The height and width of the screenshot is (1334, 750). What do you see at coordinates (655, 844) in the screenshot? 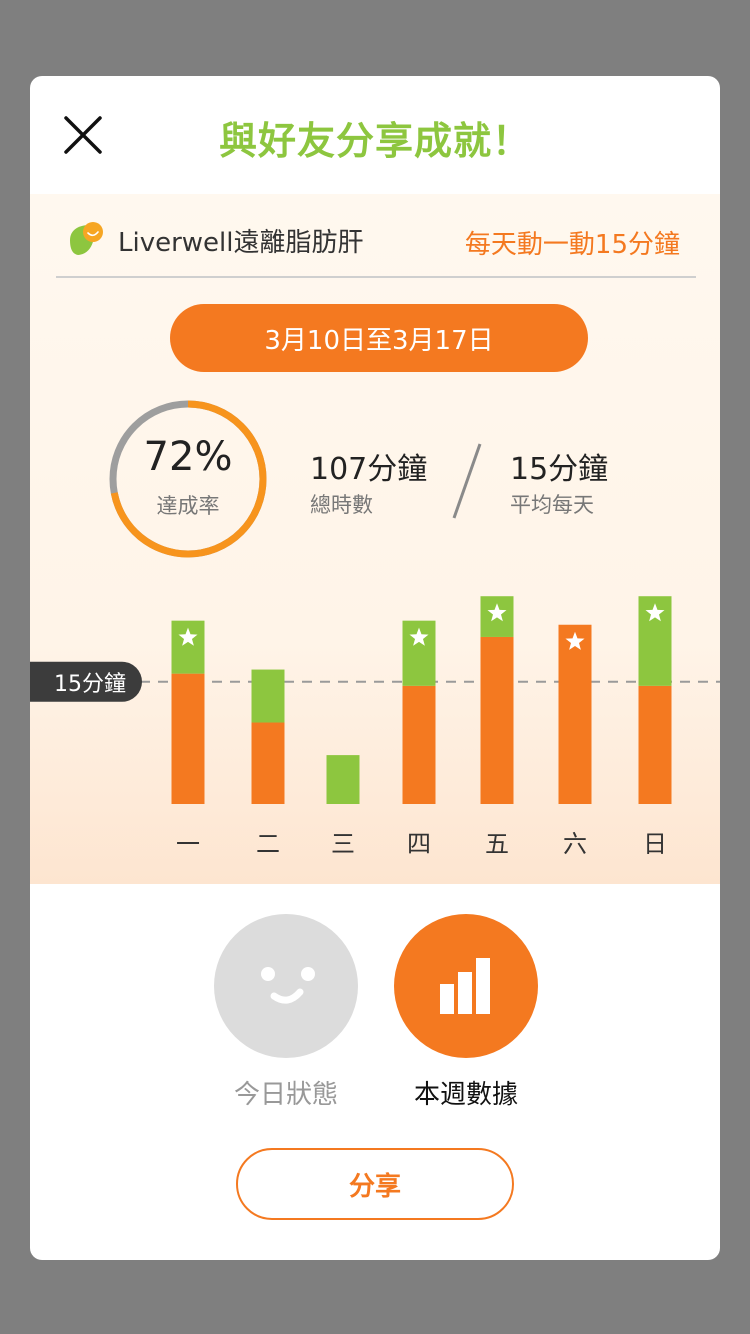
I see `day-label: 日` at bounding box center [655, 844].